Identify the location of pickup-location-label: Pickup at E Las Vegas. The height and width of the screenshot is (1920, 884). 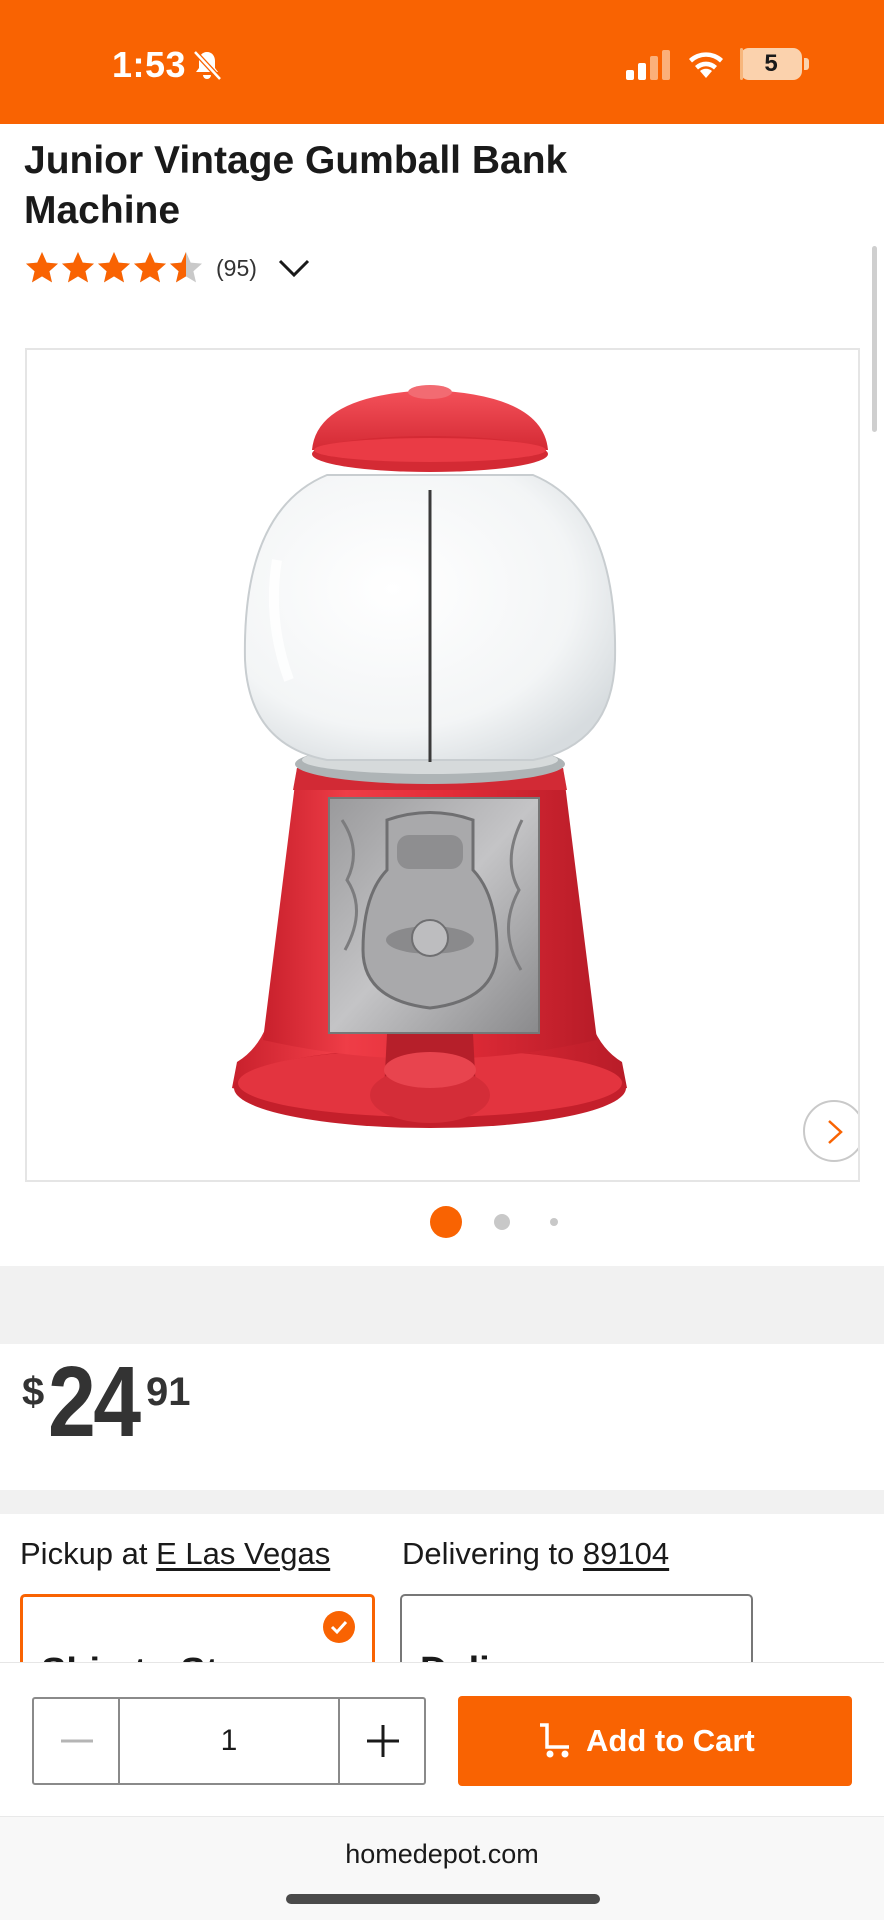
(175, 1554).